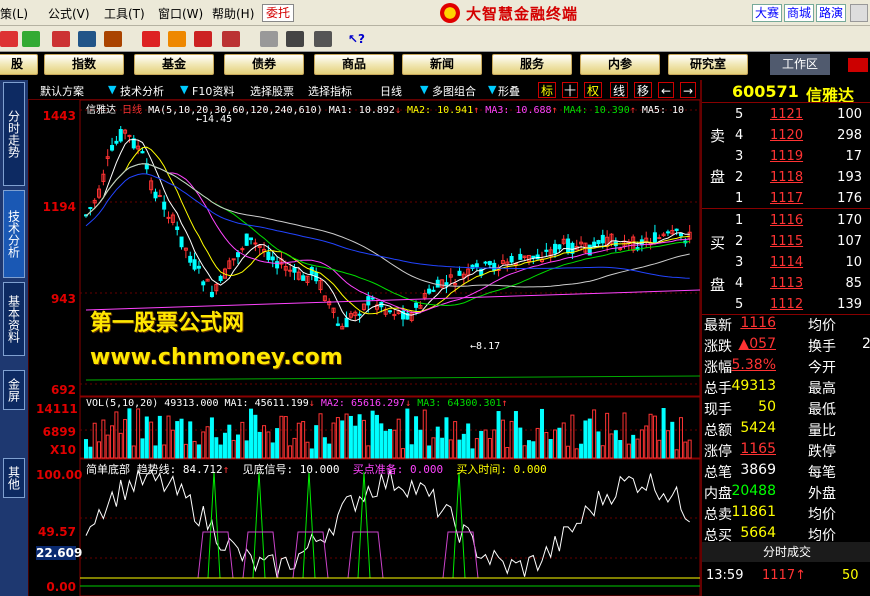 This screenshot has height=596, width=870. Describe the element at coordinates (14, 390) in the screenshot. I see `tab-golden-screen: 金屏` at that location.